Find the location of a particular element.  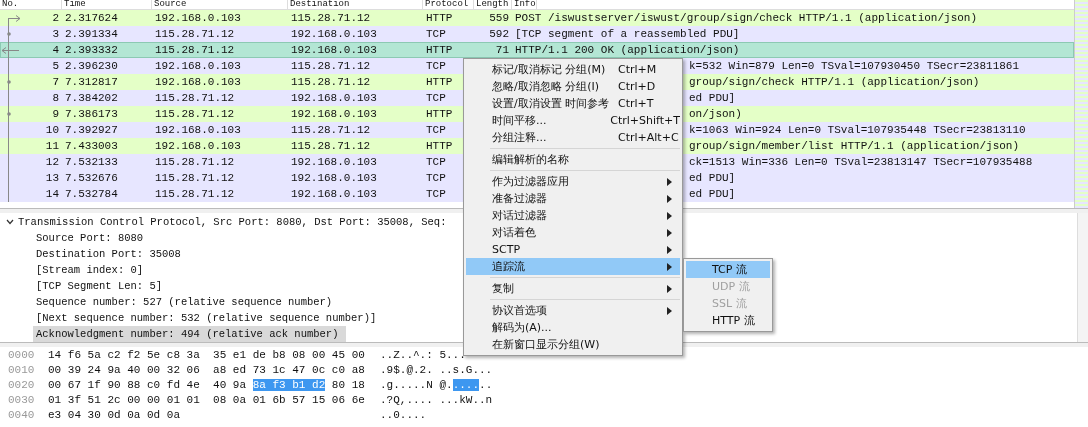

info-cell-text: on/json) is located at coordinates (715, 114).